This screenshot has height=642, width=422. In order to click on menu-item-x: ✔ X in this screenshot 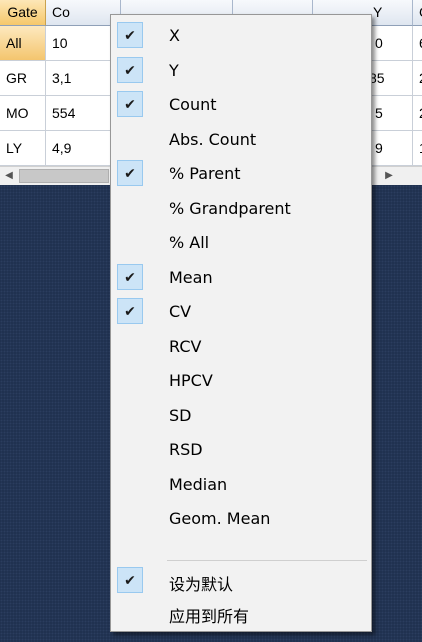, I will do `click(241, 35)`.